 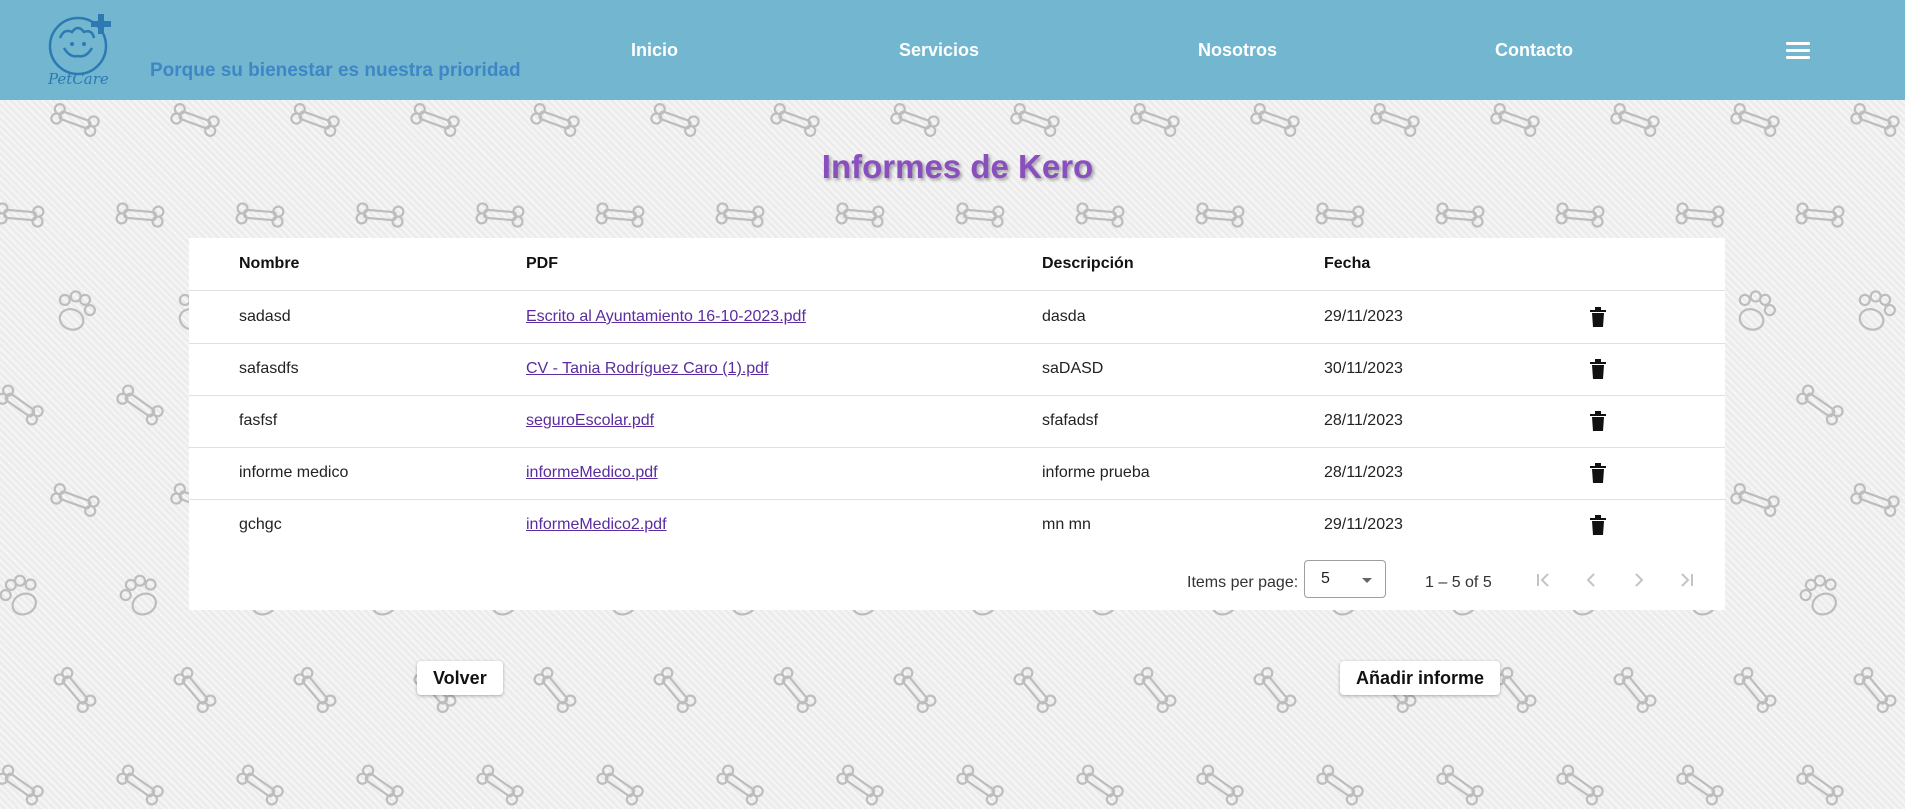 I want to click on nav-contacto: Contacto, so click(x=1534, y=50).